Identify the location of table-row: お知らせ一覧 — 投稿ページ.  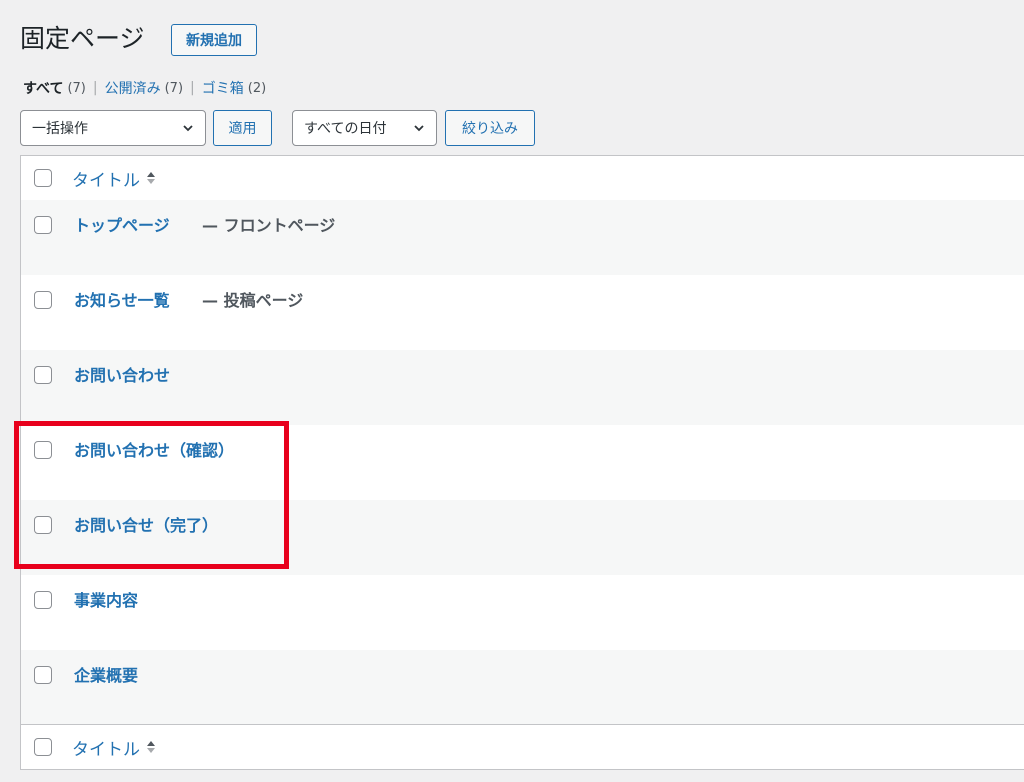
(522, 312).